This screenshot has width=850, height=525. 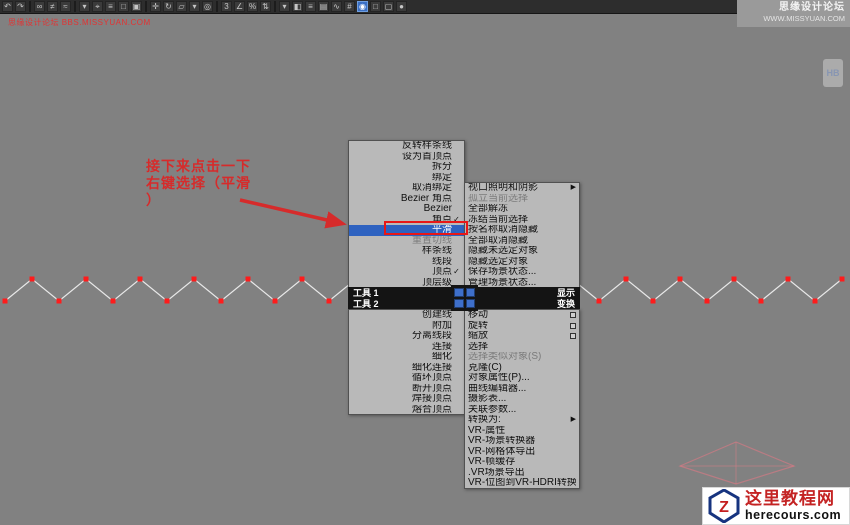 I want to click on menu-item: 克隆(C), so click(x=522, y=368).